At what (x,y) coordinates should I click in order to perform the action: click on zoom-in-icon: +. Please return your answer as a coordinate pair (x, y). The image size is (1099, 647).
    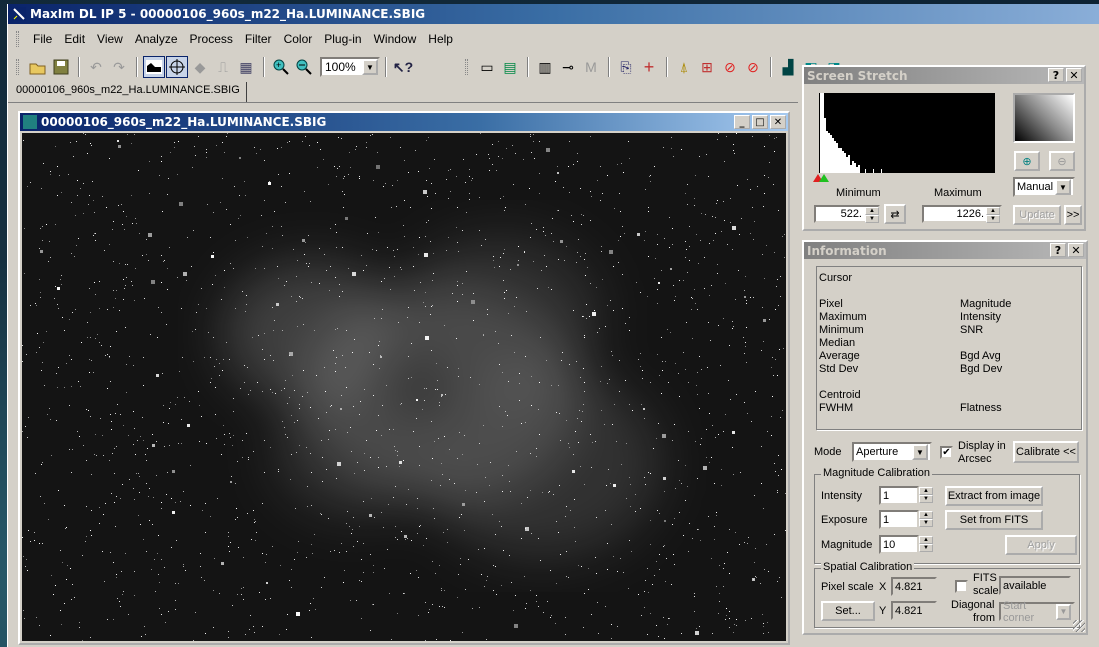
    Looking at the image, I should click on (281, 67).